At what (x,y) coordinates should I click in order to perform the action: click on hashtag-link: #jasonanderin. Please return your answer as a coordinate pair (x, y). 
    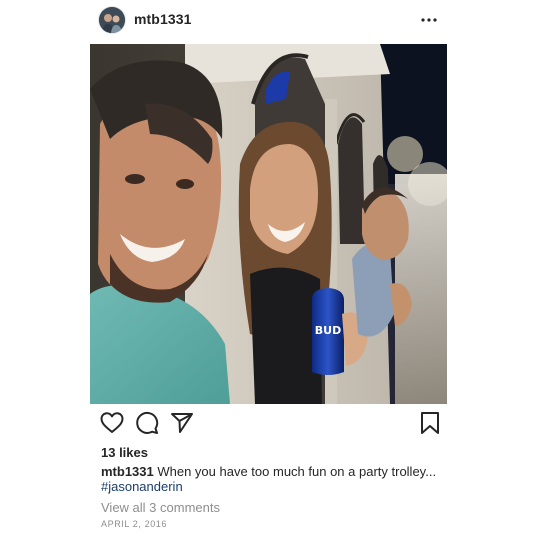
    Looking at the image, I should click on (273, 486).